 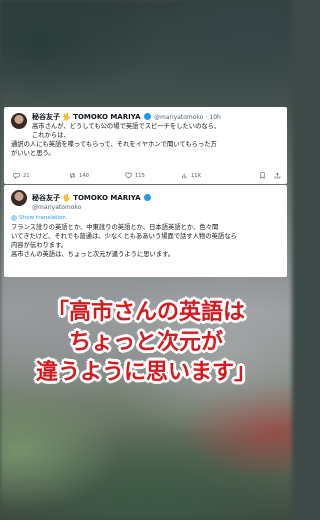 I want to click on caption-line-2: ちょっと次元が, so click(x=145, y=342).